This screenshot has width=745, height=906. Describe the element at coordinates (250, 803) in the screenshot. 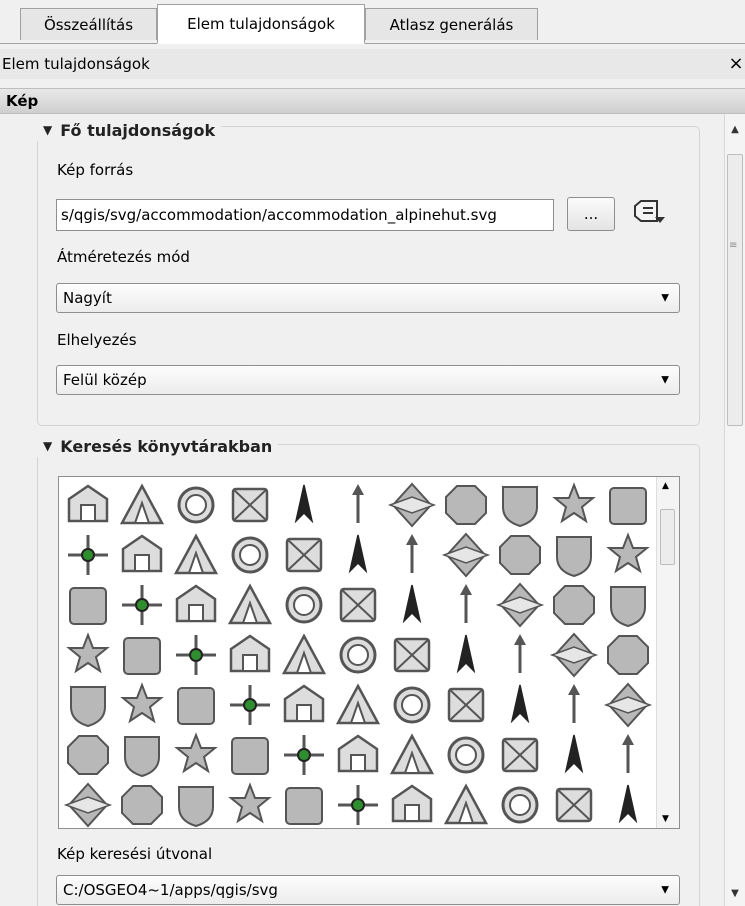

I see `tee-icon` at that location.